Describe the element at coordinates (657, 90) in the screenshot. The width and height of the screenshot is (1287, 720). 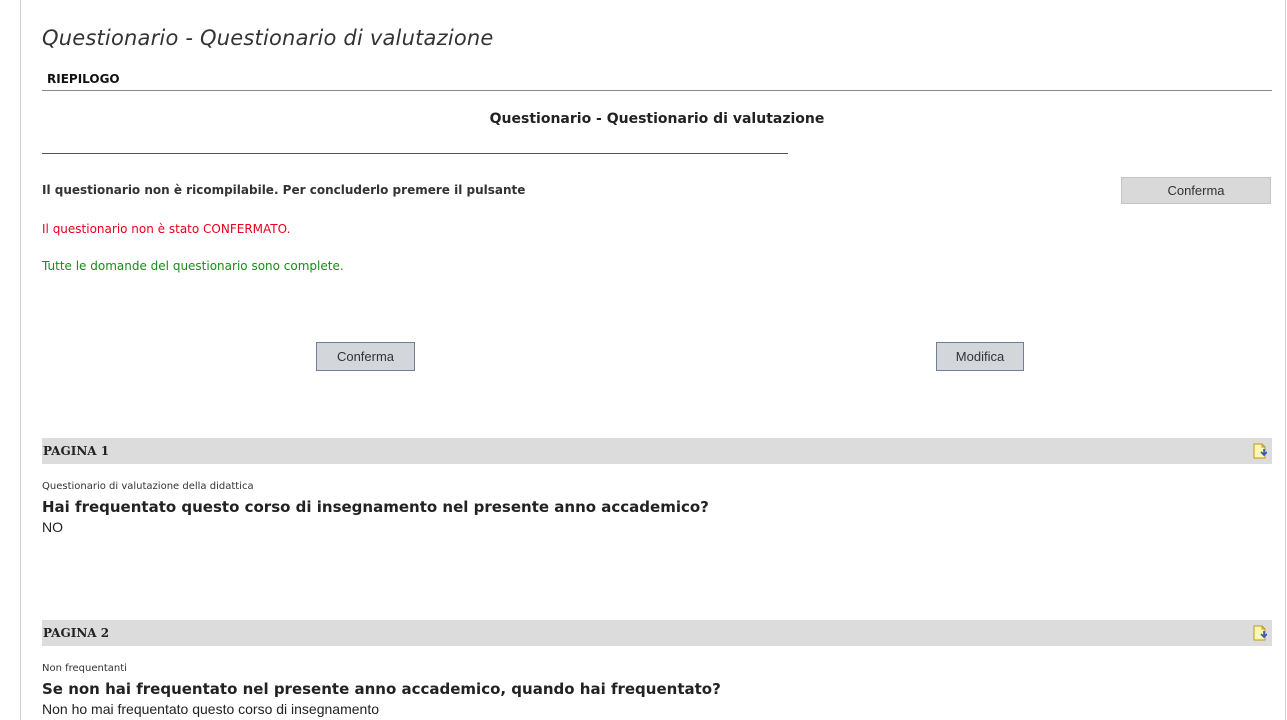
I see `tab-divider` at that location.